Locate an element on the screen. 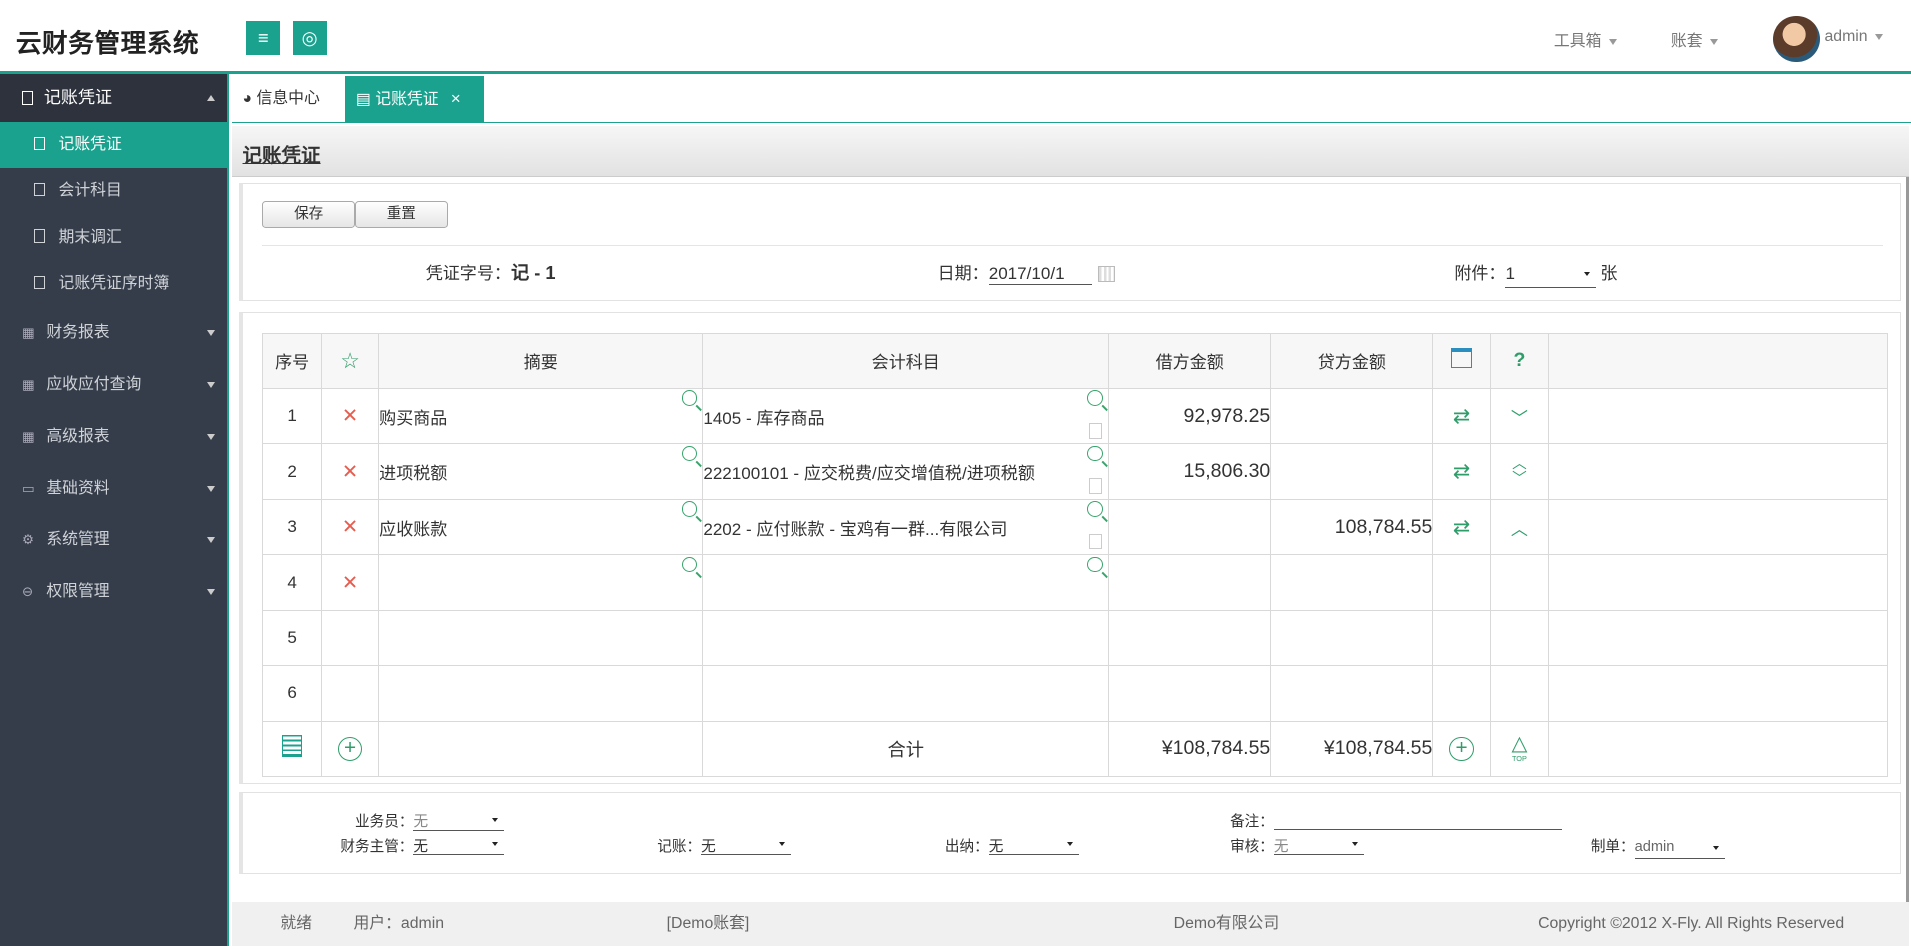  sidebar-item-accounts: 会计科目 is located at coordinates (113, 191).